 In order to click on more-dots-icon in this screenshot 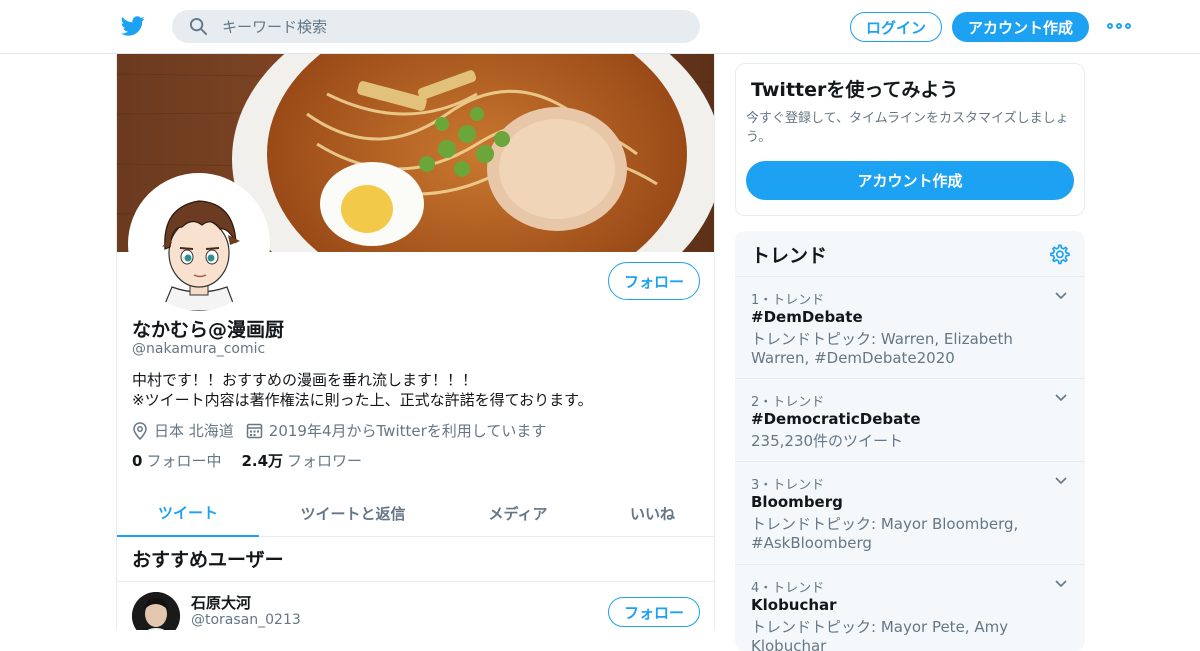, I will do `click(1119, 26)`.